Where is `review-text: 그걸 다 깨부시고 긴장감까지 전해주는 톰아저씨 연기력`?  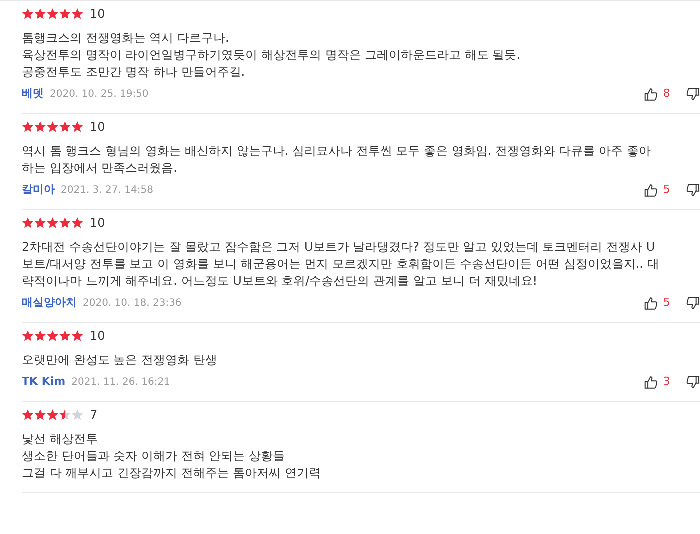 review-text: 그걸 다 깨부시고 긴장감까지 전해주는 톰아저씨 연기력 is located at coordinates (172, 473).